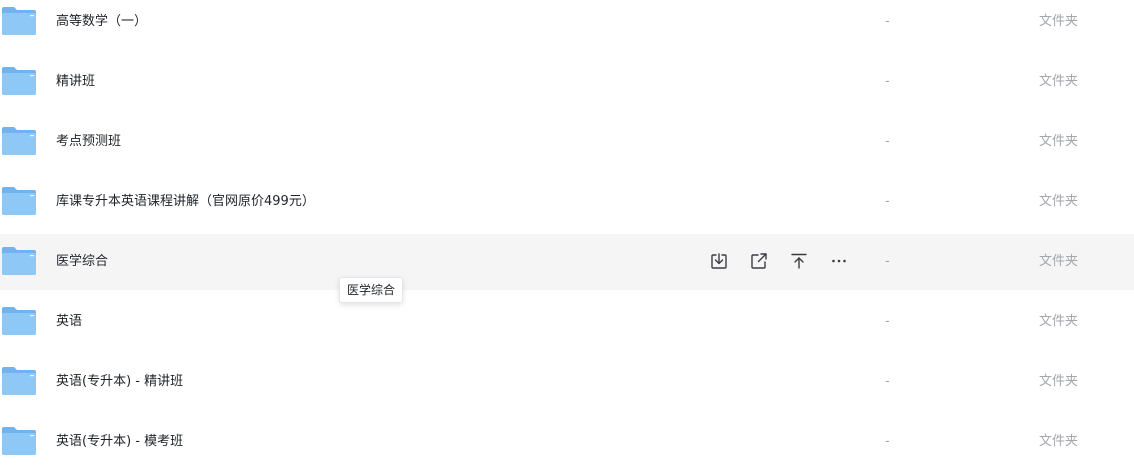  I want to click on file-name: 库课专升本英语课程讲解（官网原价499元）, so click(185, 202).